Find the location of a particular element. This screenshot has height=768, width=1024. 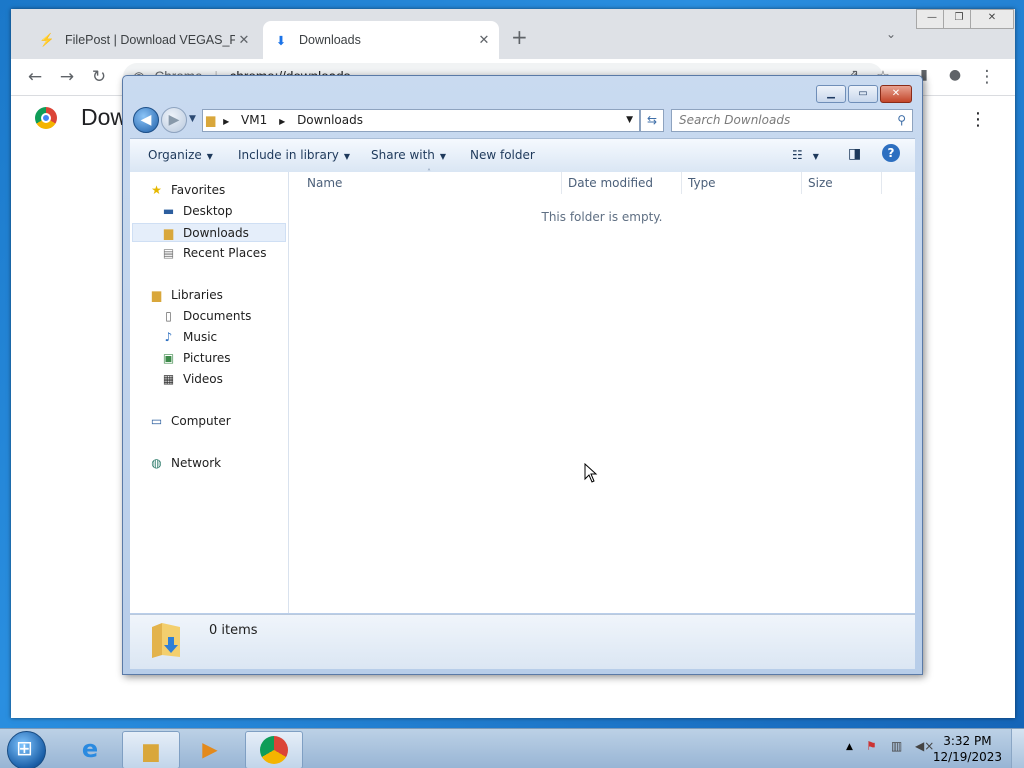

column-header-type: Type is located at coordinates (742, 183).